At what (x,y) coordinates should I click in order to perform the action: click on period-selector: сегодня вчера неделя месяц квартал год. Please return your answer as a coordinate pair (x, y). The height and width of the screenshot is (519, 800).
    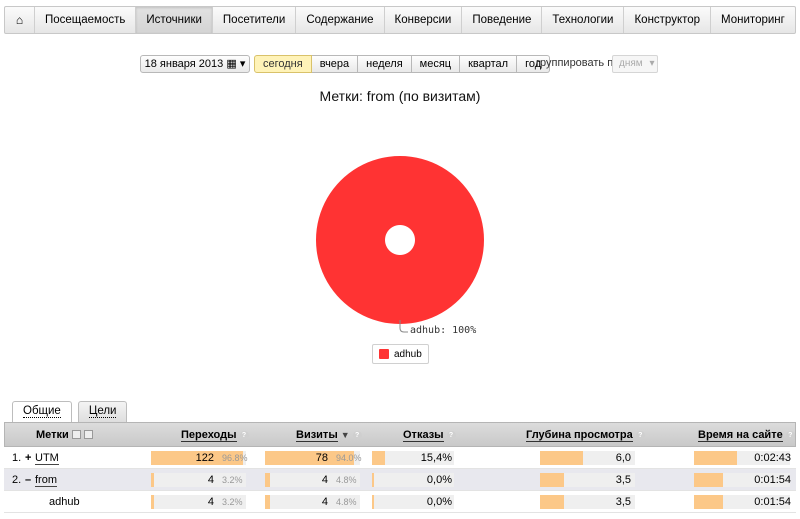
    Looking at the image, I should click on (402, 64).